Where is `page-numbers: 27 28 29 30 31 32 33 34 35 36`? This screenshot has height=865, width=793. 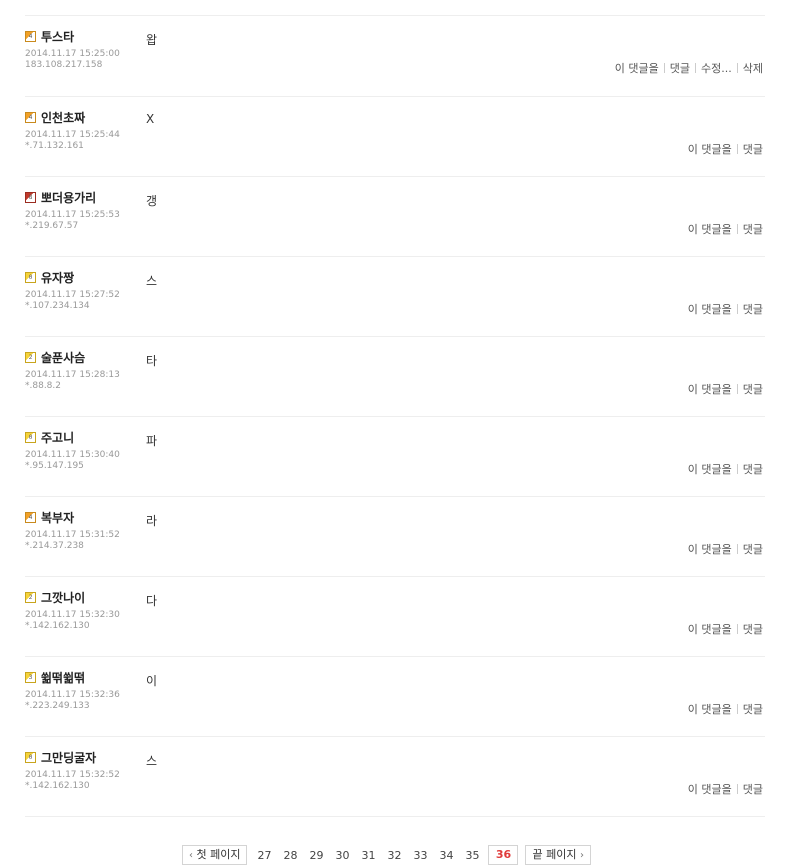 page-numbers: 27 28 29 30 31 32 33 34 35 36 is located at coordinates (386, 855).